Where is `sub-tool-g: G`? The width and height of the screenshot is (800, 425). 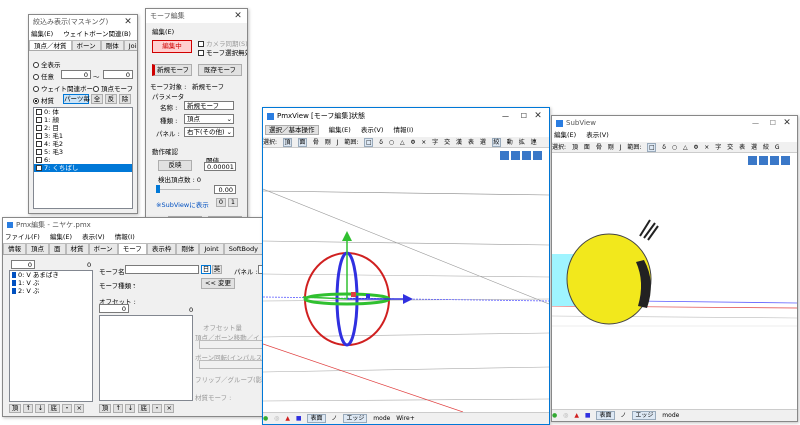 sub-tool-g: G is located at coordinates (777, 147).